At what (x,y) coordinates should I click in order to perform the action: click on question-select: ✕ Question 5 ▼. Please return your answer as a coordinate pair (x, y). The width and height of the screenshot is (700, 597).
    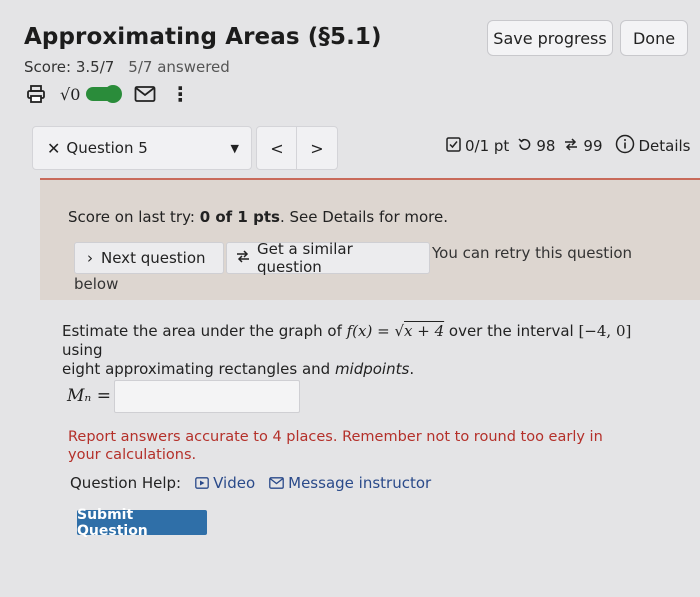
    Looking at the image, I should click on (142, 148).